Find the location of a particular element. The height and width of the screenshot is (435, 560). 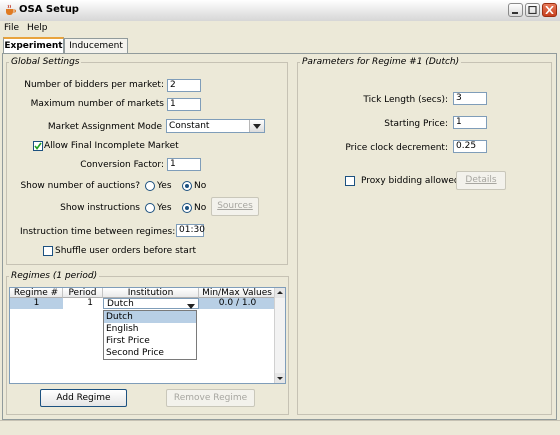

global-settings-title: Global Settings is located at coordinates (45, 62).